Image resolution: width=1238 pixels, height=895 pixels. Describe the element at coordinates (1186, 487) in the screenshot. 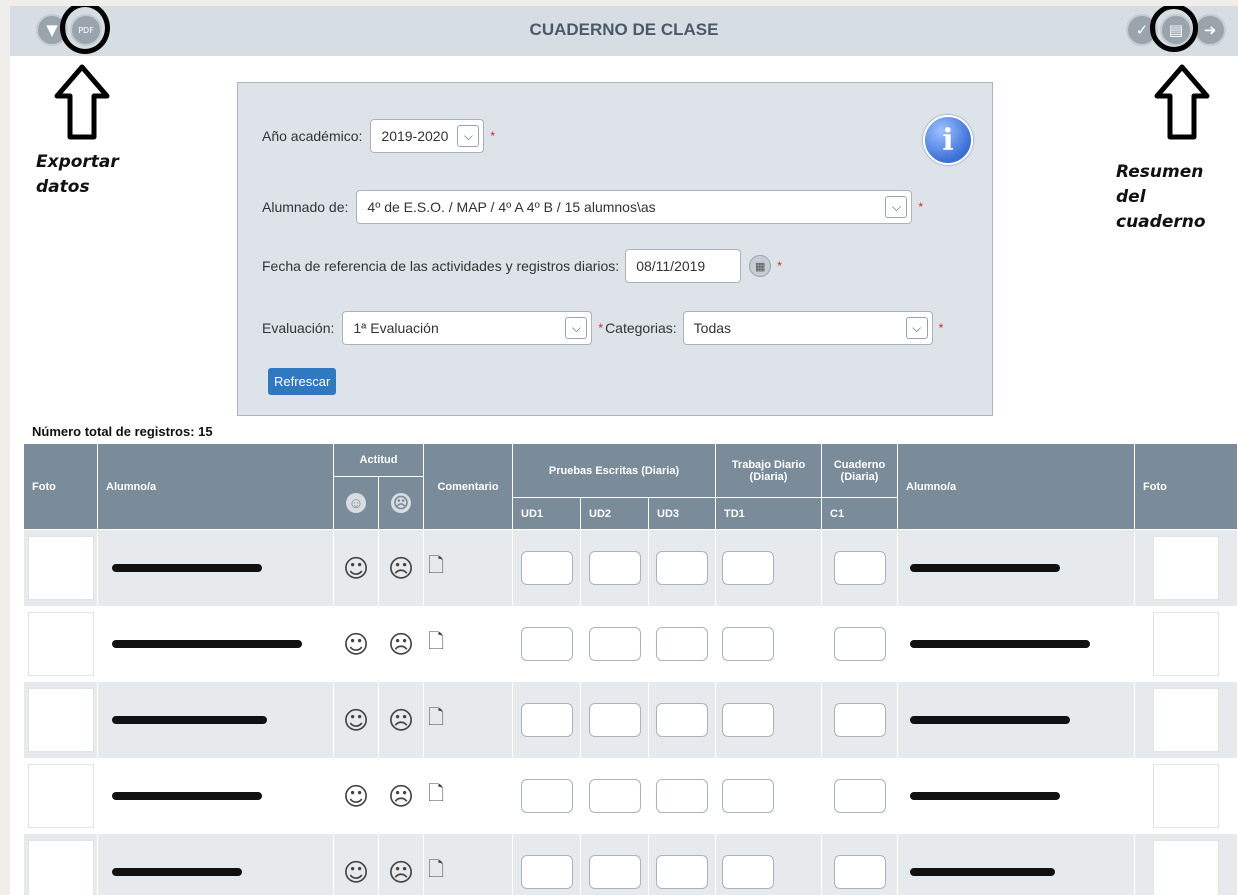

I see `col-header-foto-2: Foto` at that location.